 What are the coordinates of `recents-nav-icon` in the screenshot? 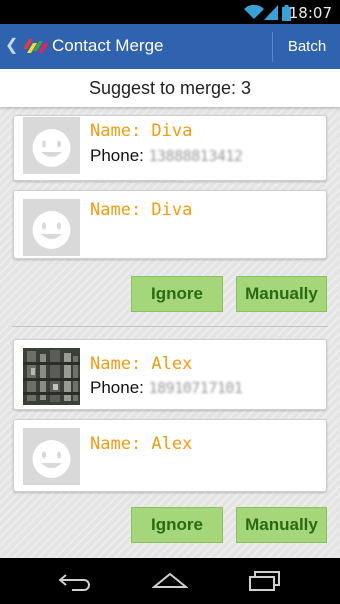 It's located at (265, 581).